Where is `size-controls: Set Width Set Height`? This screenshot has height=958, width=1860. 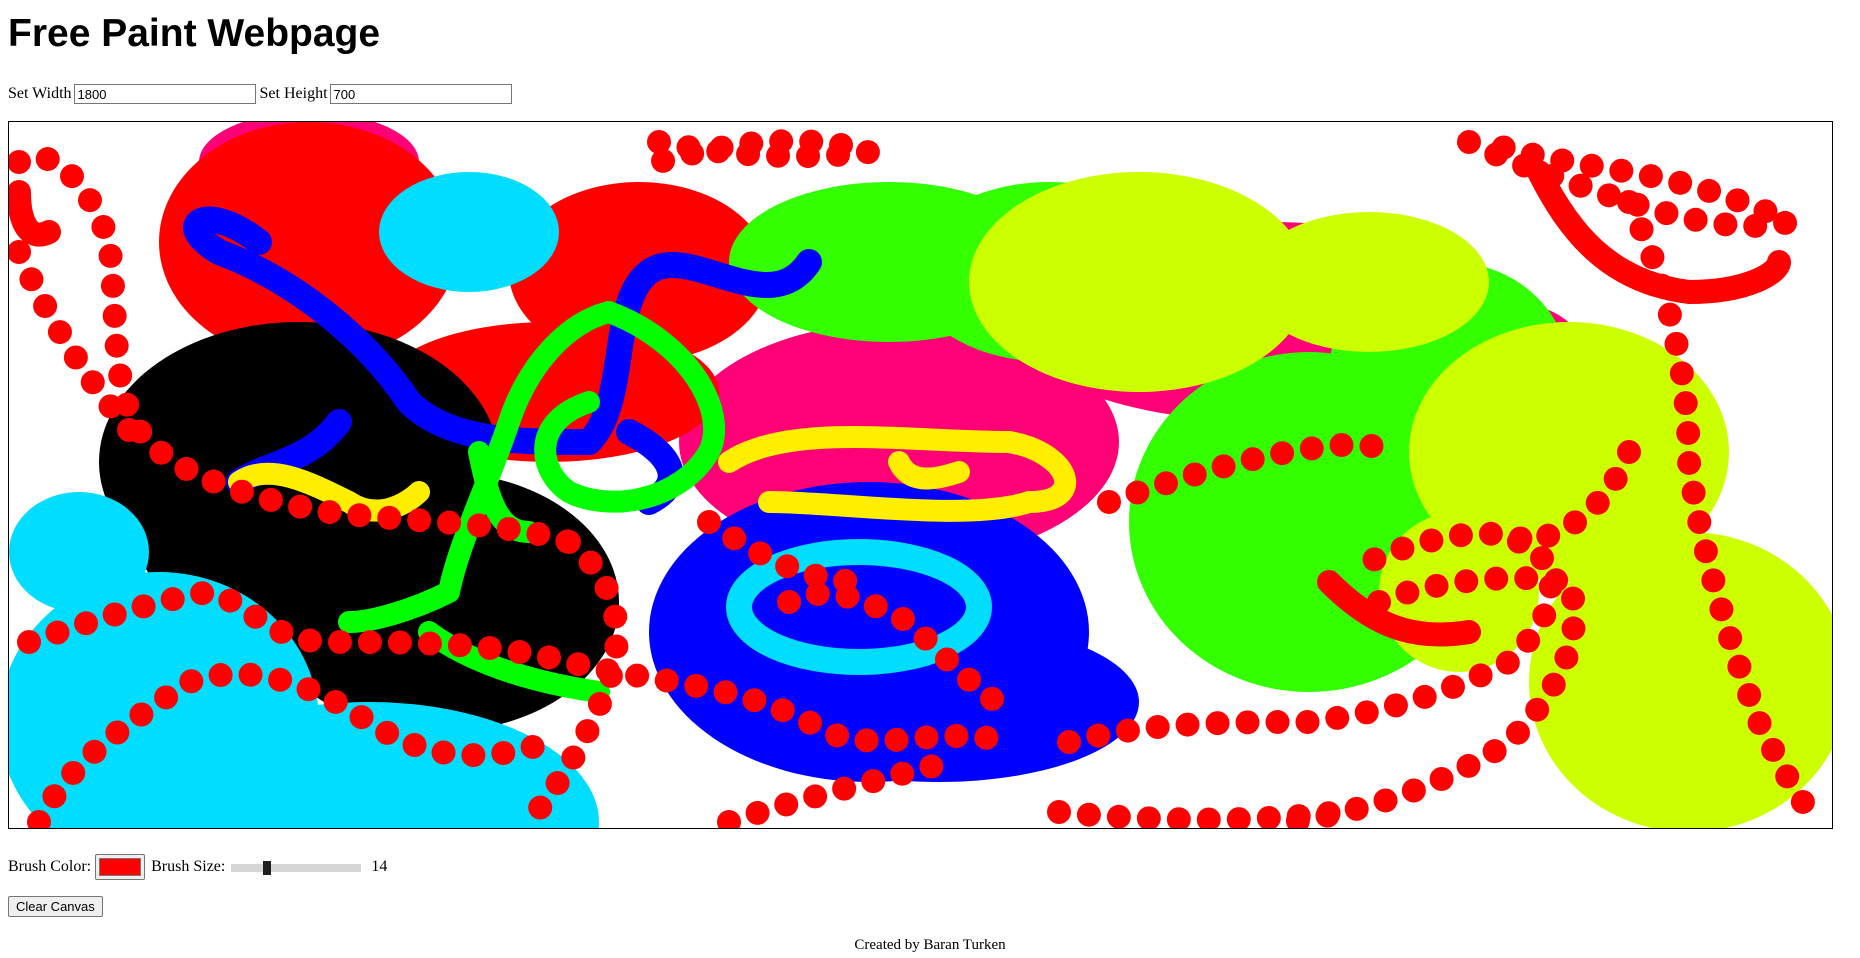
size-controls: Set Width Set Height is located at coordinates (262, 94).